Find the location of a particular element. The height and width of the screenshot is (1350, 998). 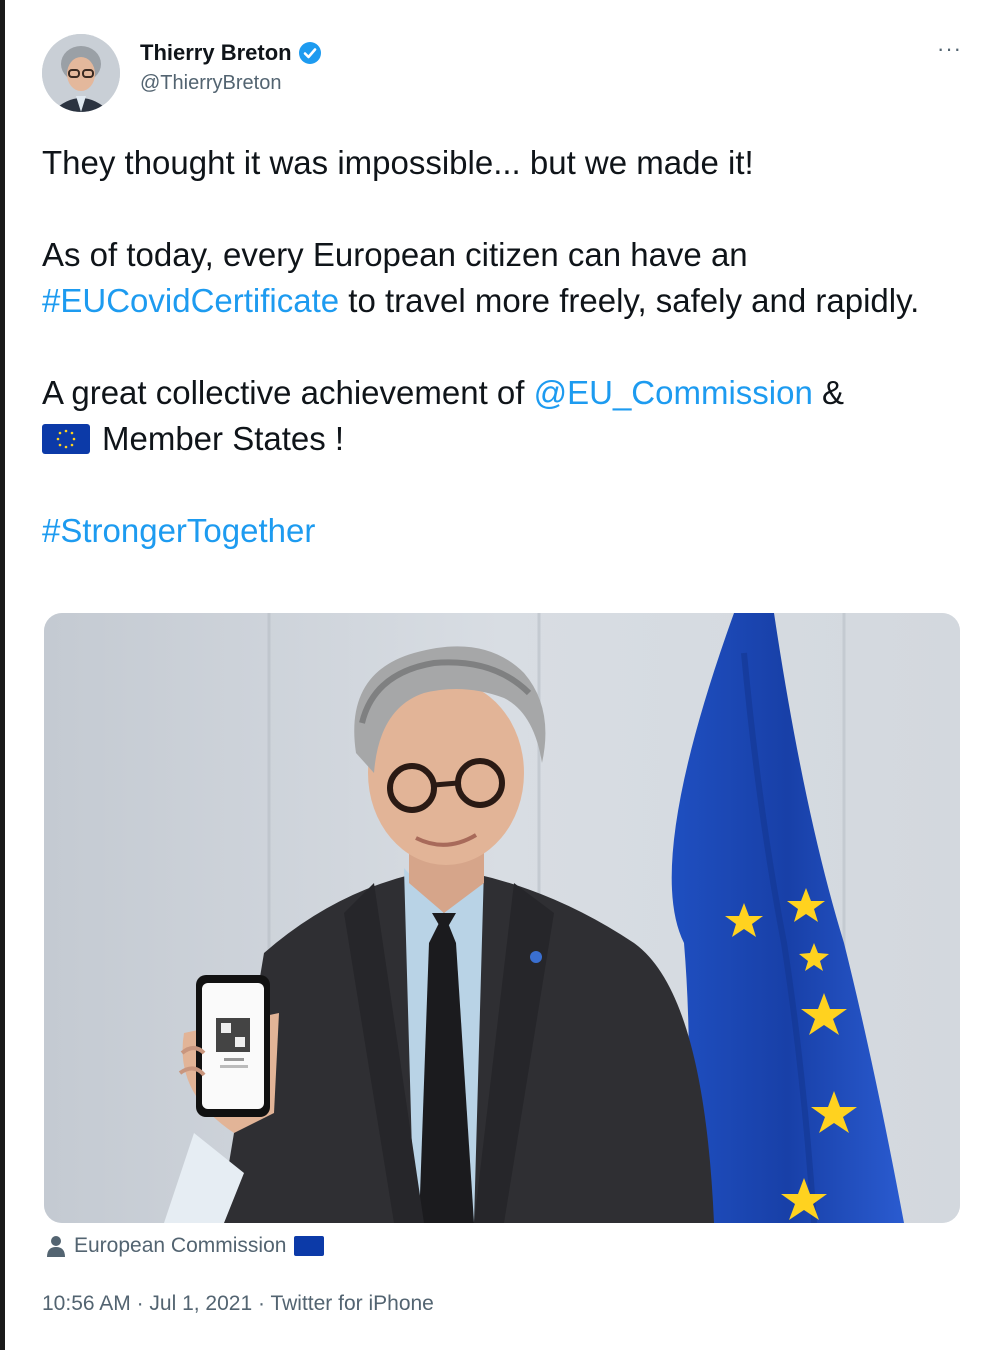

avatar is located at coordinates (81, 73).